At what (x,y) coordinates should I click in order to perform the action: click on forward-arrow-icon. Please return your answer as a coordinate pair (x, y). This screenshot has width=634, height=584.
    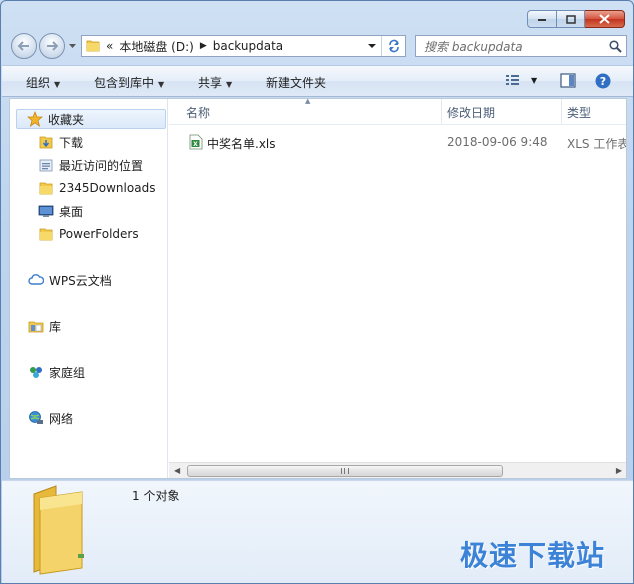
    Looking at the image, I should click on (53, 46).